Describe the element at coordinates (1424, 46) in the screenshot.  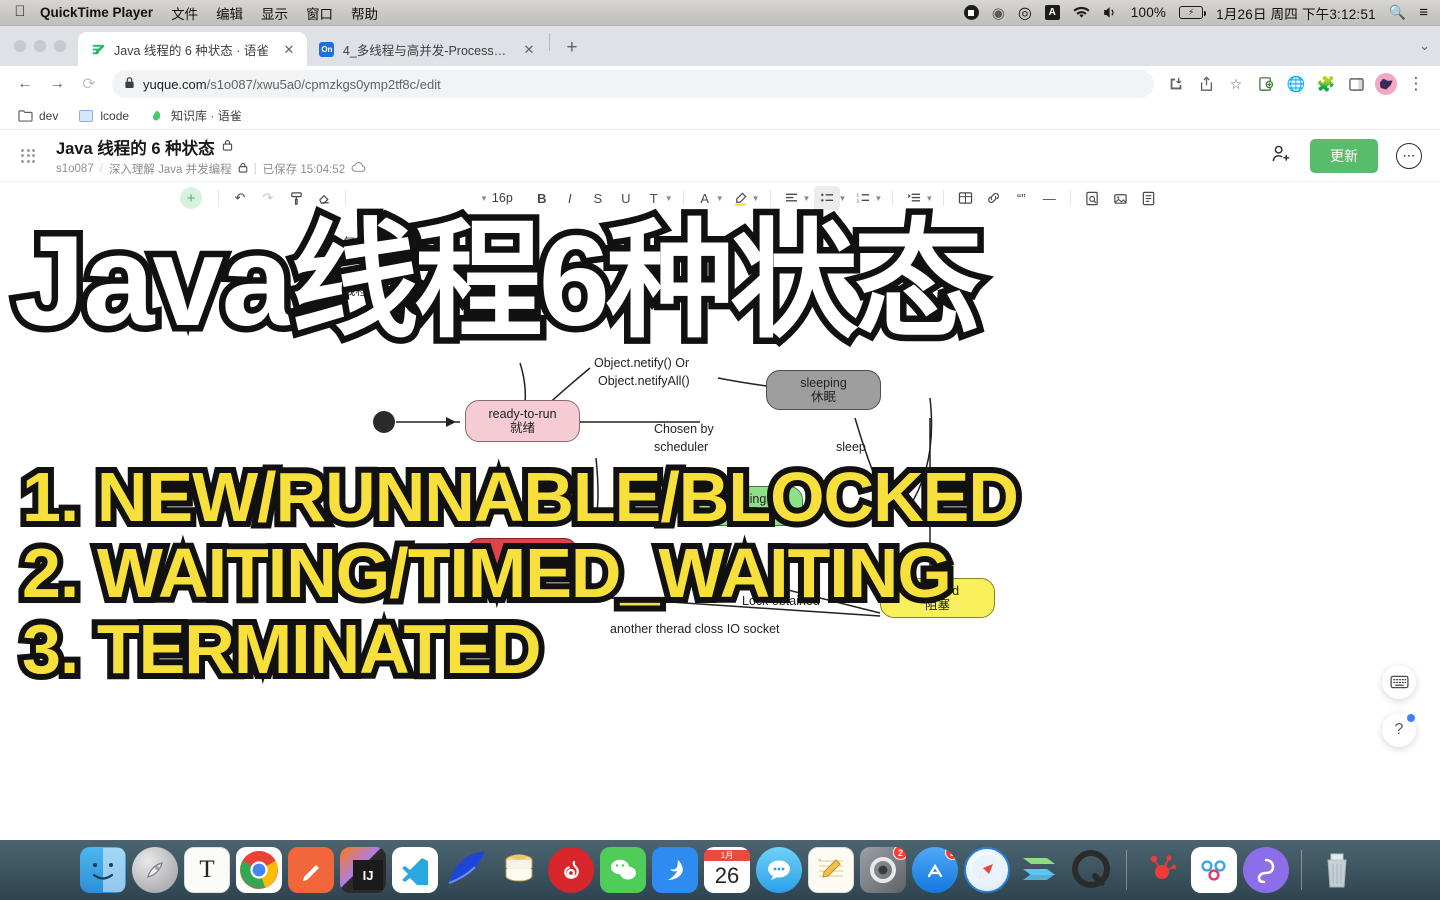
I see `tab-search-chevron-down-icon: ⌄` at that location.